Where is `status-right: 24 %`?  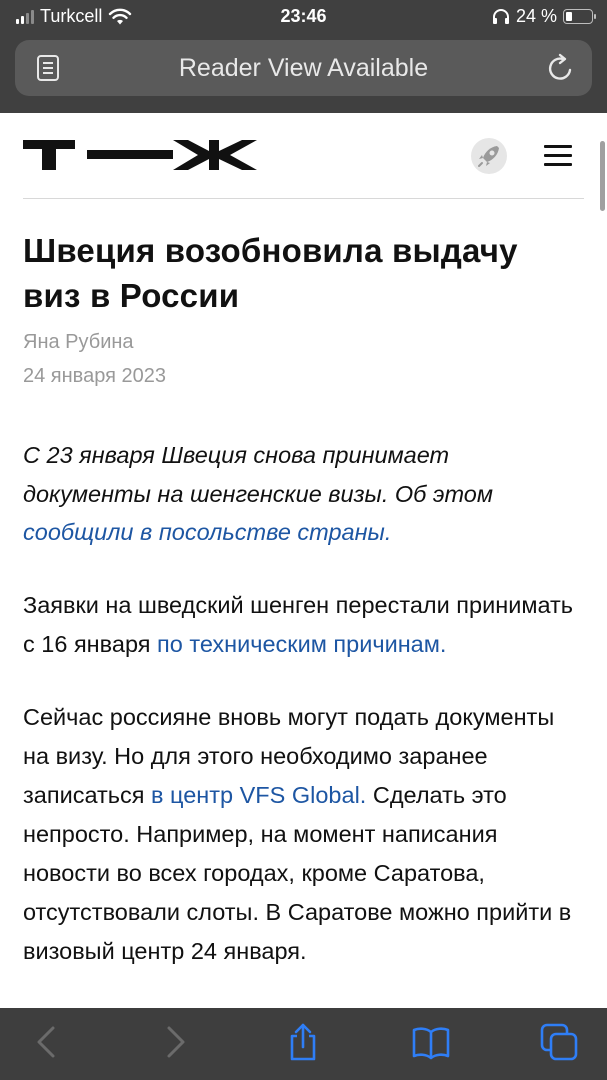
status-right: 24 % is located at coordinates (544, 16).